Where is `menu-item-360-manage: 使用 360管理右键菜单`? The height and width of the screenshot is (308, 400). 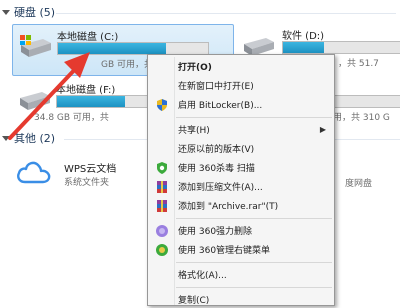
menu-item-360-manage: 使用 360管理右键菜单 is located at coordinates (241, 249).